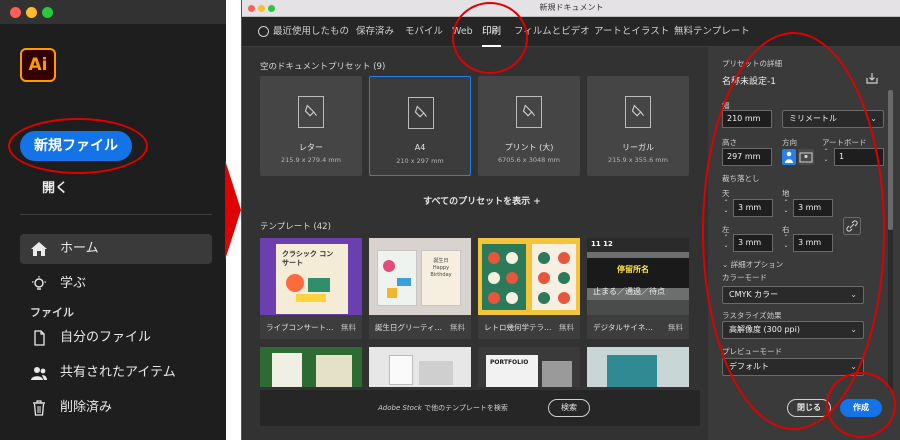  I want to click on nav-item-label: 学ぶ, so click(73, 283).